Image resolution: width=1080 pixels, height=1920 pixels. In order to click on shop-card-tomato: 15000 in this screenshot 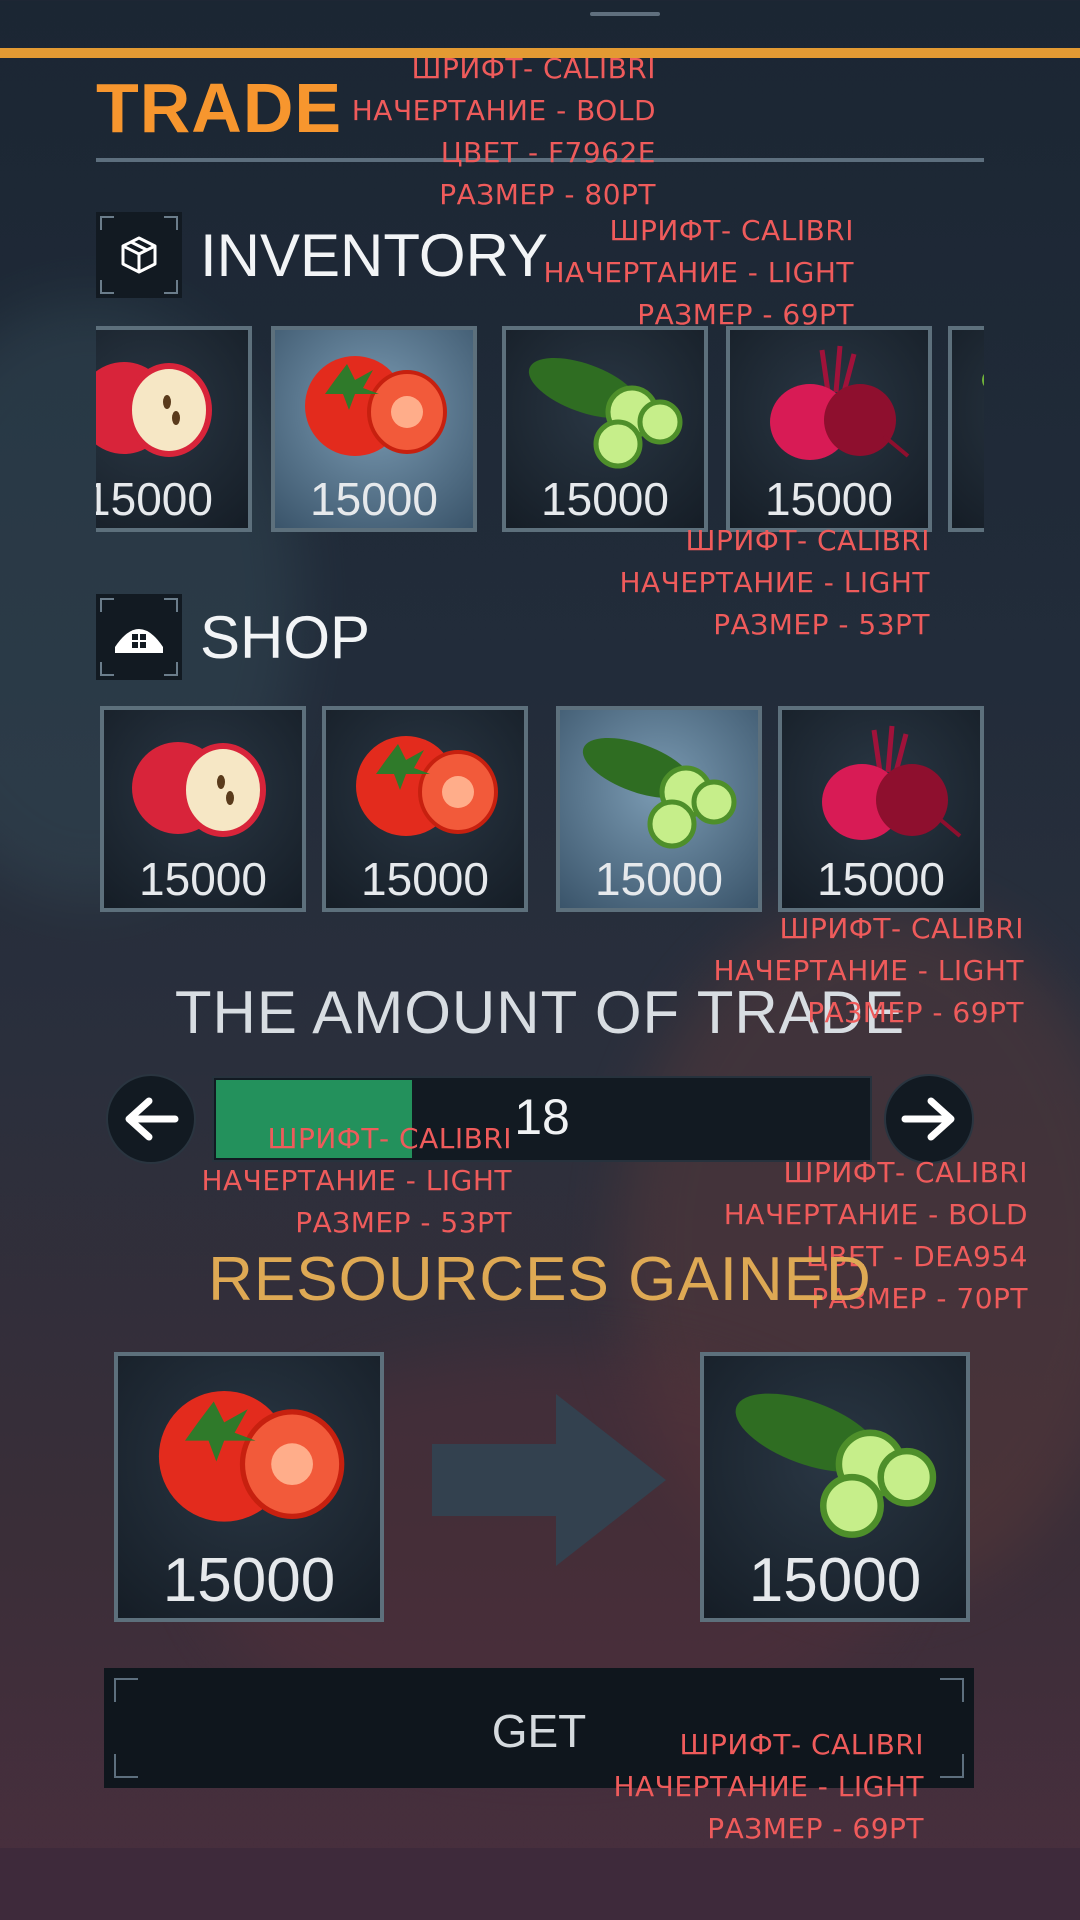, I will do `click(425, 809)`.